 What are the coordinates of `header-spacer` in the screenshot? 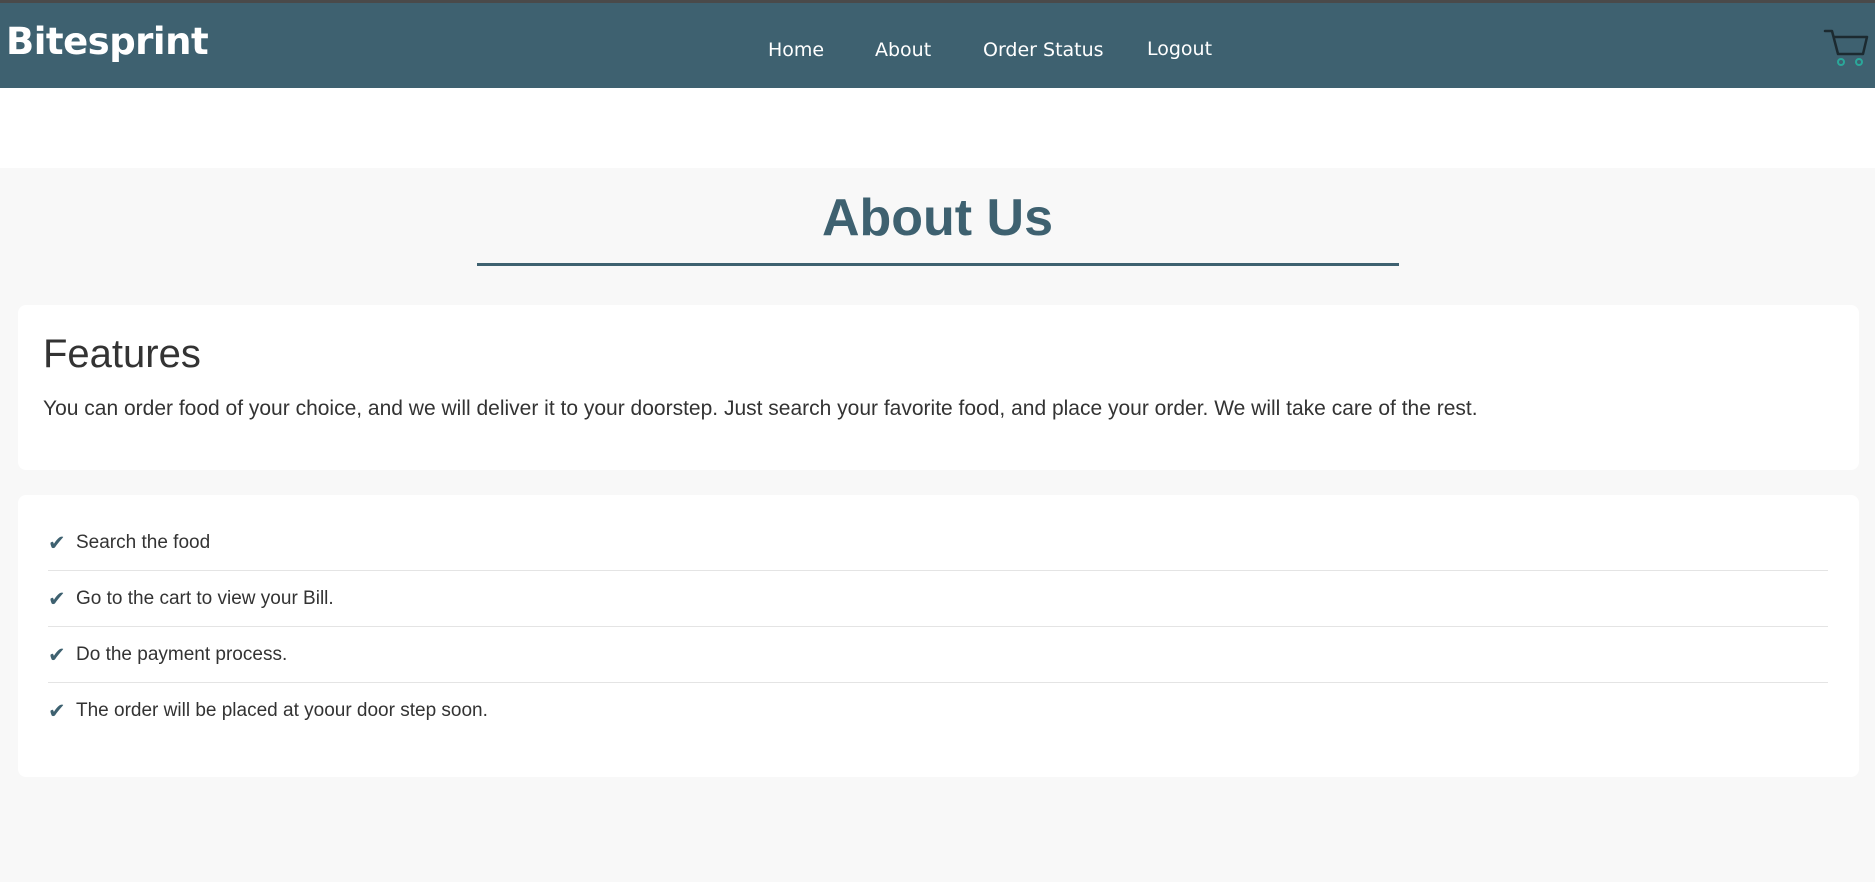 It's located at (937, 128).